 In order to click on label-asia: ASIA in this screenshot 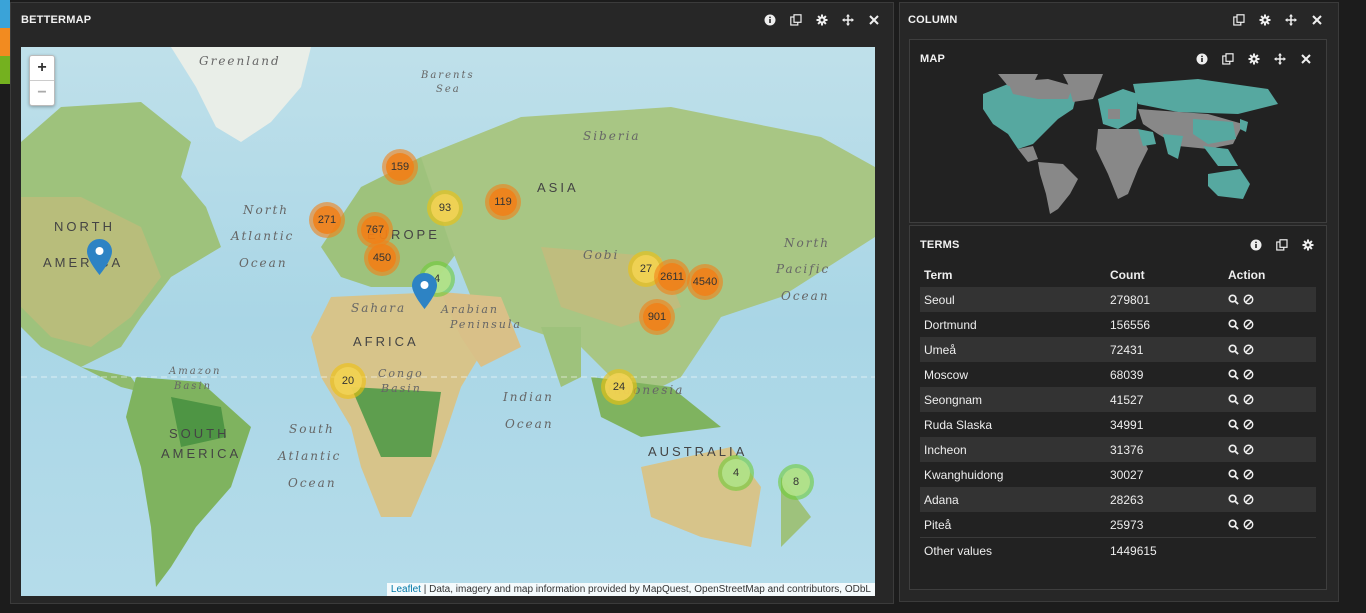, I will do `click(558, 187)`.